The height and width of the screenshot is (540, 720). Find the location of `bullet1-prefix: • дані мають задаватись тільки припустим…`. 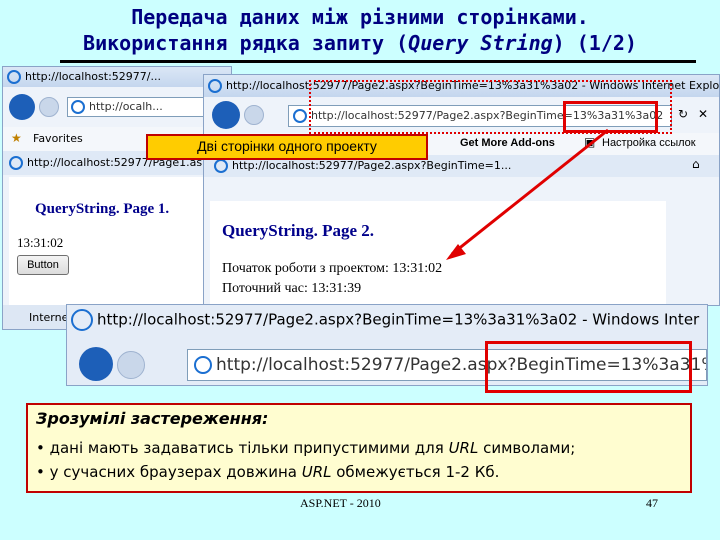

bullet1-prefix: • дані мають задаватись тільки припустим… is located at coordinates (242, 448).